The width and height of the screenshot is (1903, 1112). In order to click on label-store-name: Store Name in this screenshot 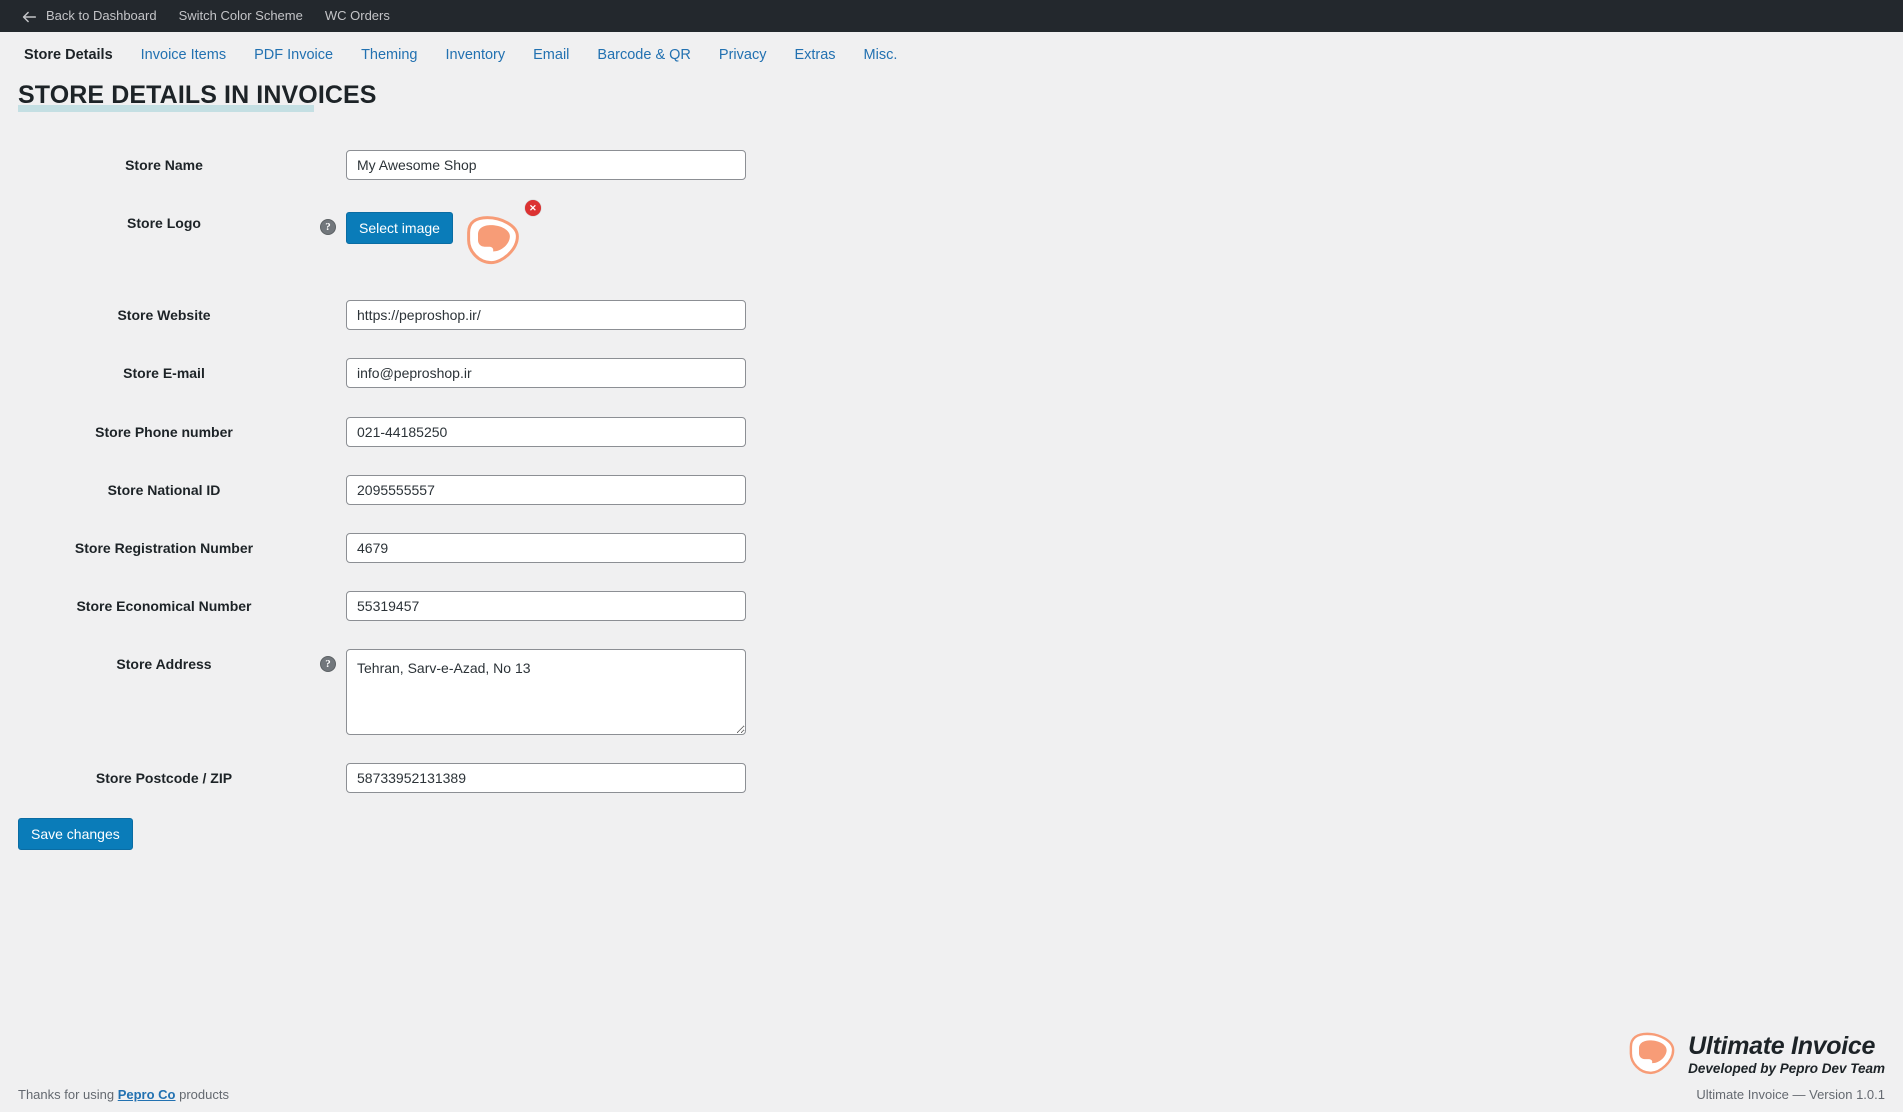, I will do `click(164, 165)`.